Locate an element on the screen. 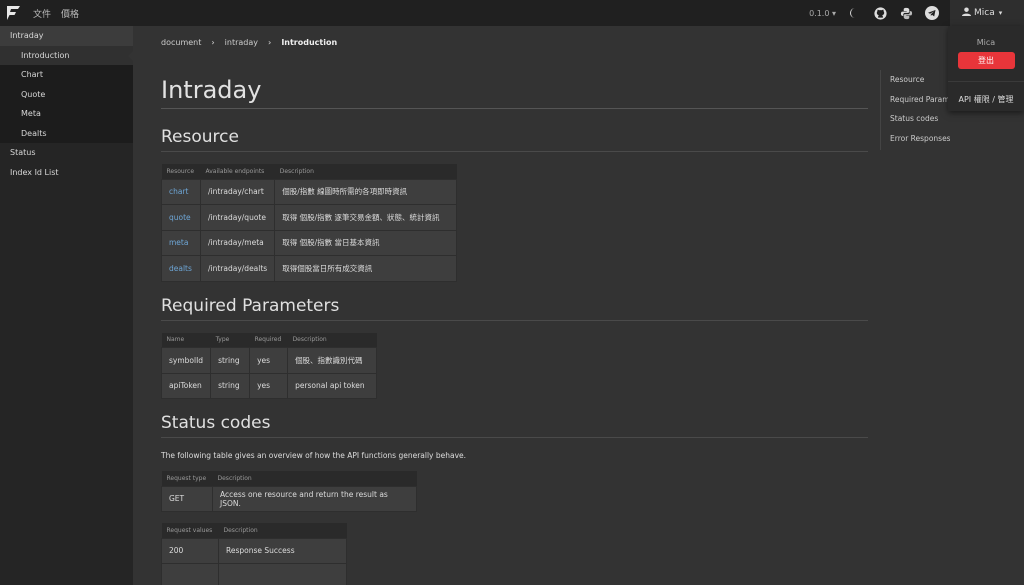 The width and height of the screenshot is (1024, 585). version-dropdown: 0.1.0 ▾ is located at coordinates (822, 13).